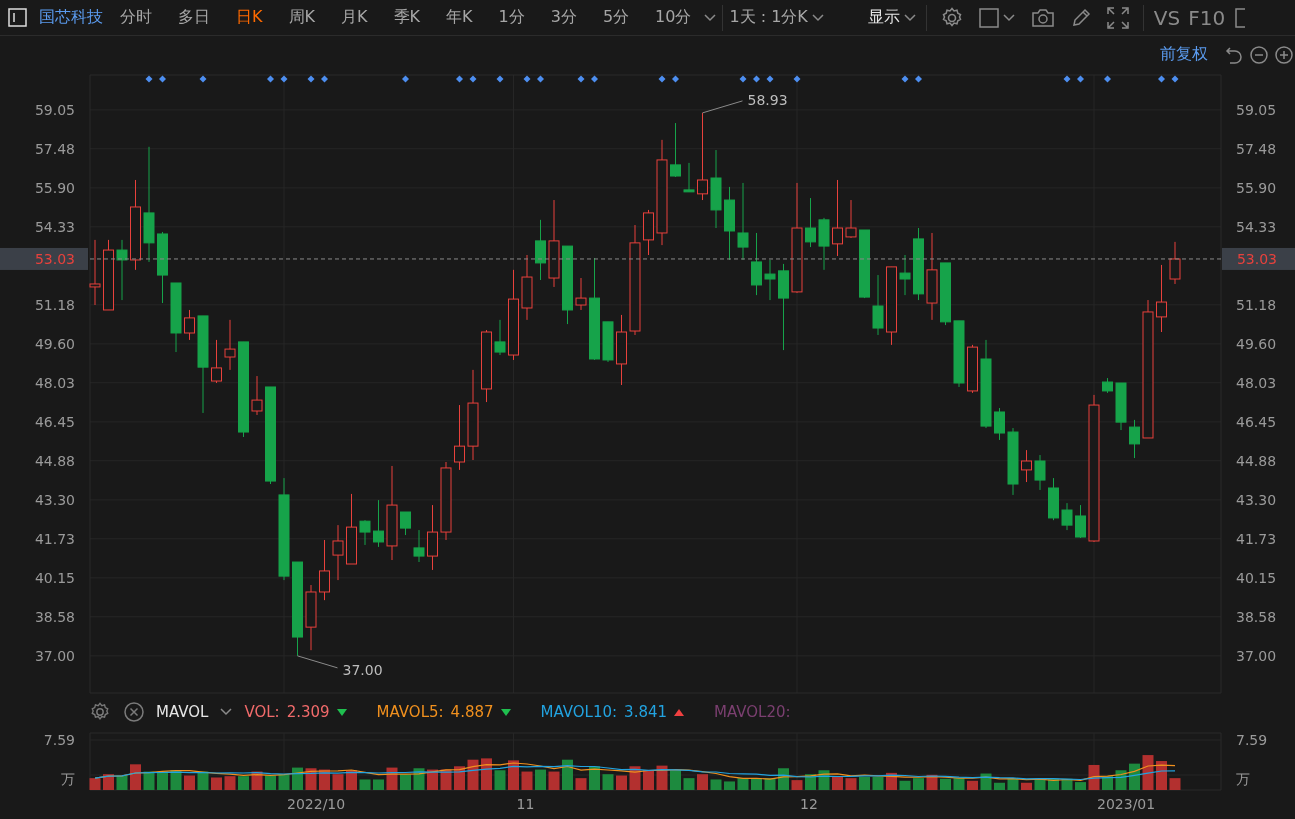  What do you see at coordinates (301, 17) in the screenshot?
I see `period-tab: 周K` at bounding box center [301, 17].